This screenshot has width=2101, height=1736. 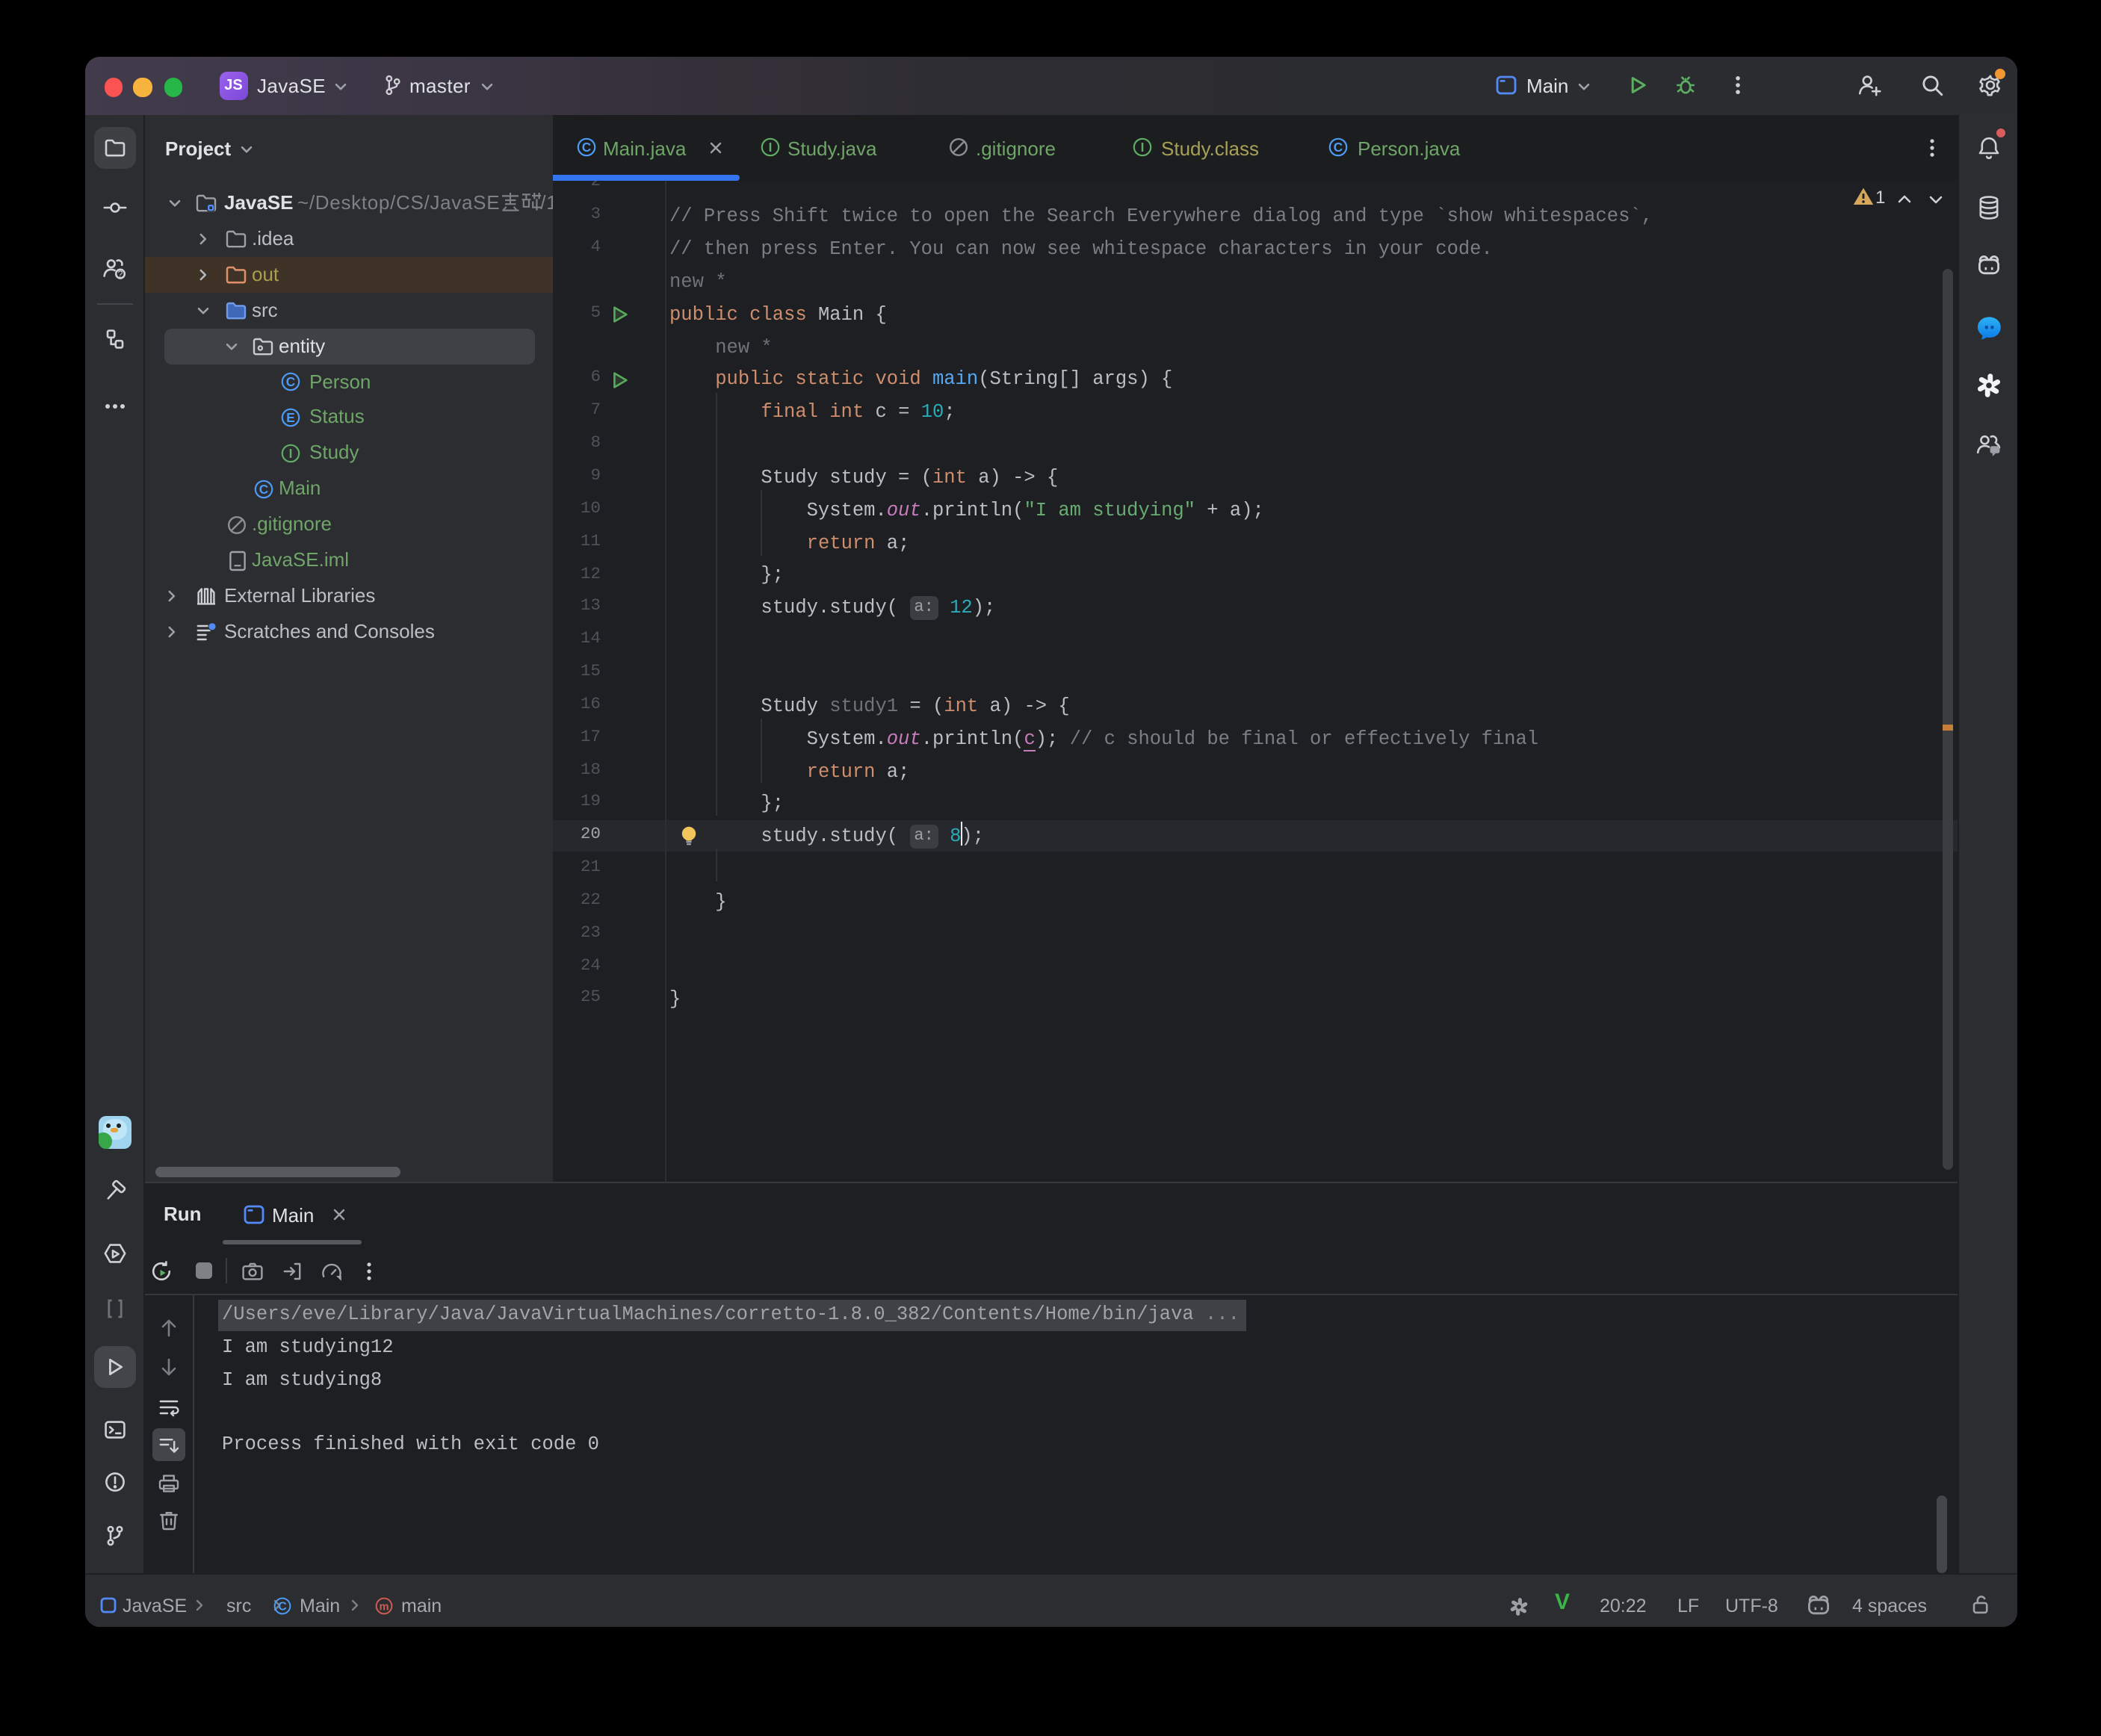 I want to click on svg-text: m, so click(x=383, y=1606).